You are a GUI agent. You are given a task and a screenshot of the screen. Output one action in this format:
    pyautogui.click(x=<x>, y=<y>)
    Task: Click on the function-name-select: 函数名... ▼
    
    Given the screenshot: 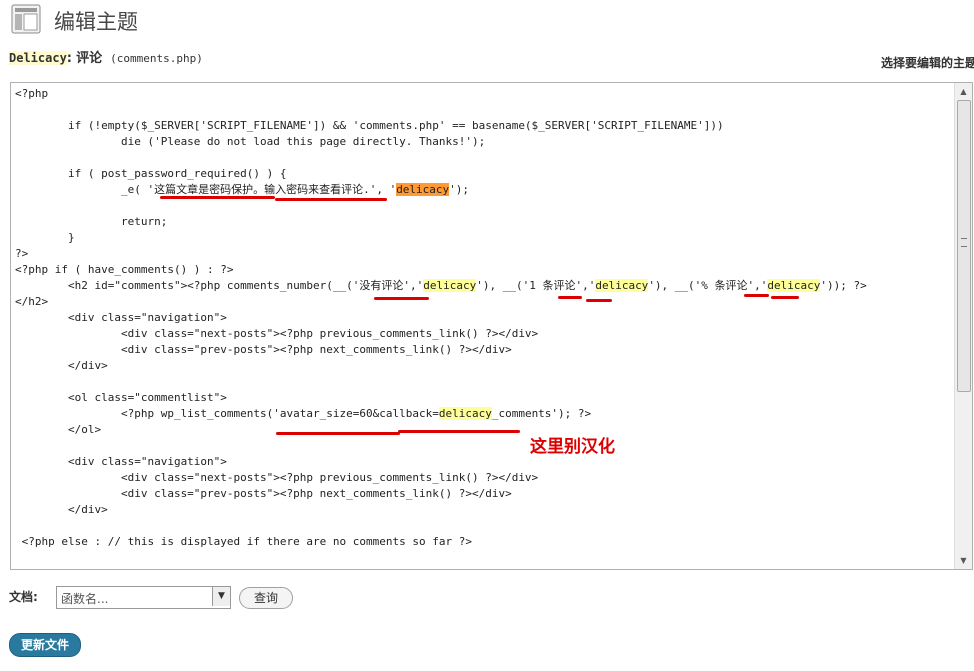 What is the action you would take?
    pyautogui.click(x=143, y=597)
    